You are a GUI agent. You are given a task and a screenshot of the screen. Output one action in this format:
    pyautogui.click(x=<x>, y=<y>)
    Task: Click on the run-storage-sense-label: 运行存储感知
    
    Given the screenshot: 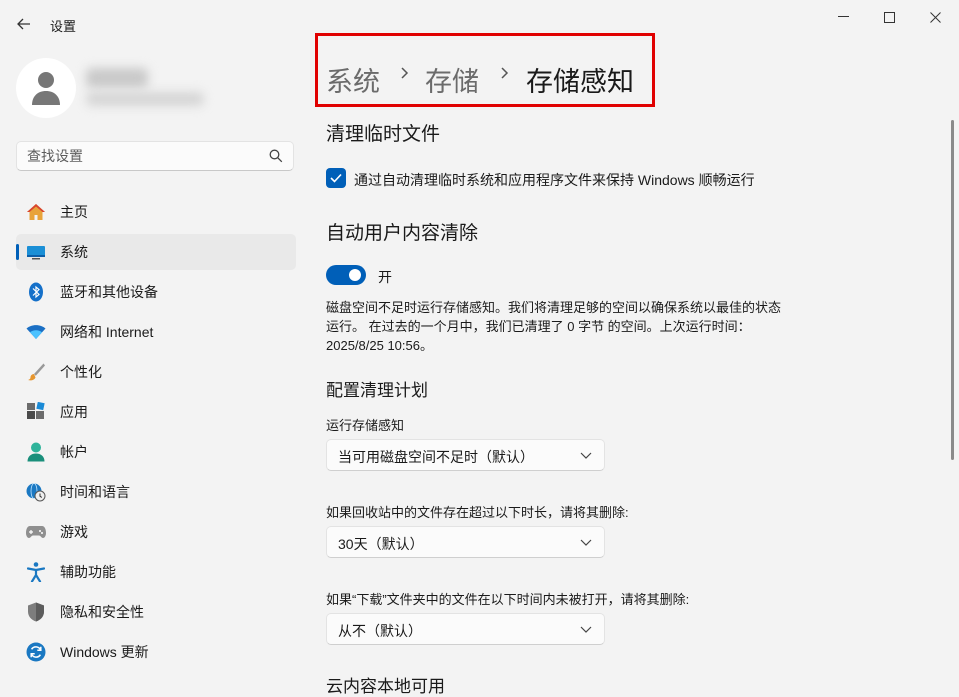 What is the action you would take?
    pyautogui.click(x=365, y=425)
    